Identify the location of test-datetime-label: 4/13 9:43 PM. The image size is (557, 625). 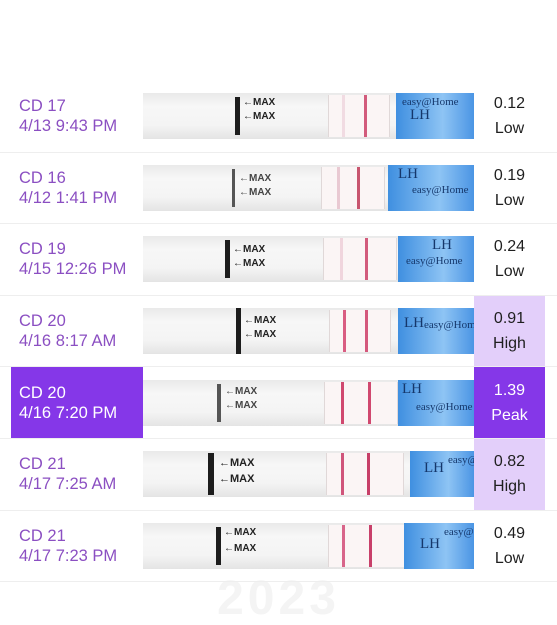
(68, 126).